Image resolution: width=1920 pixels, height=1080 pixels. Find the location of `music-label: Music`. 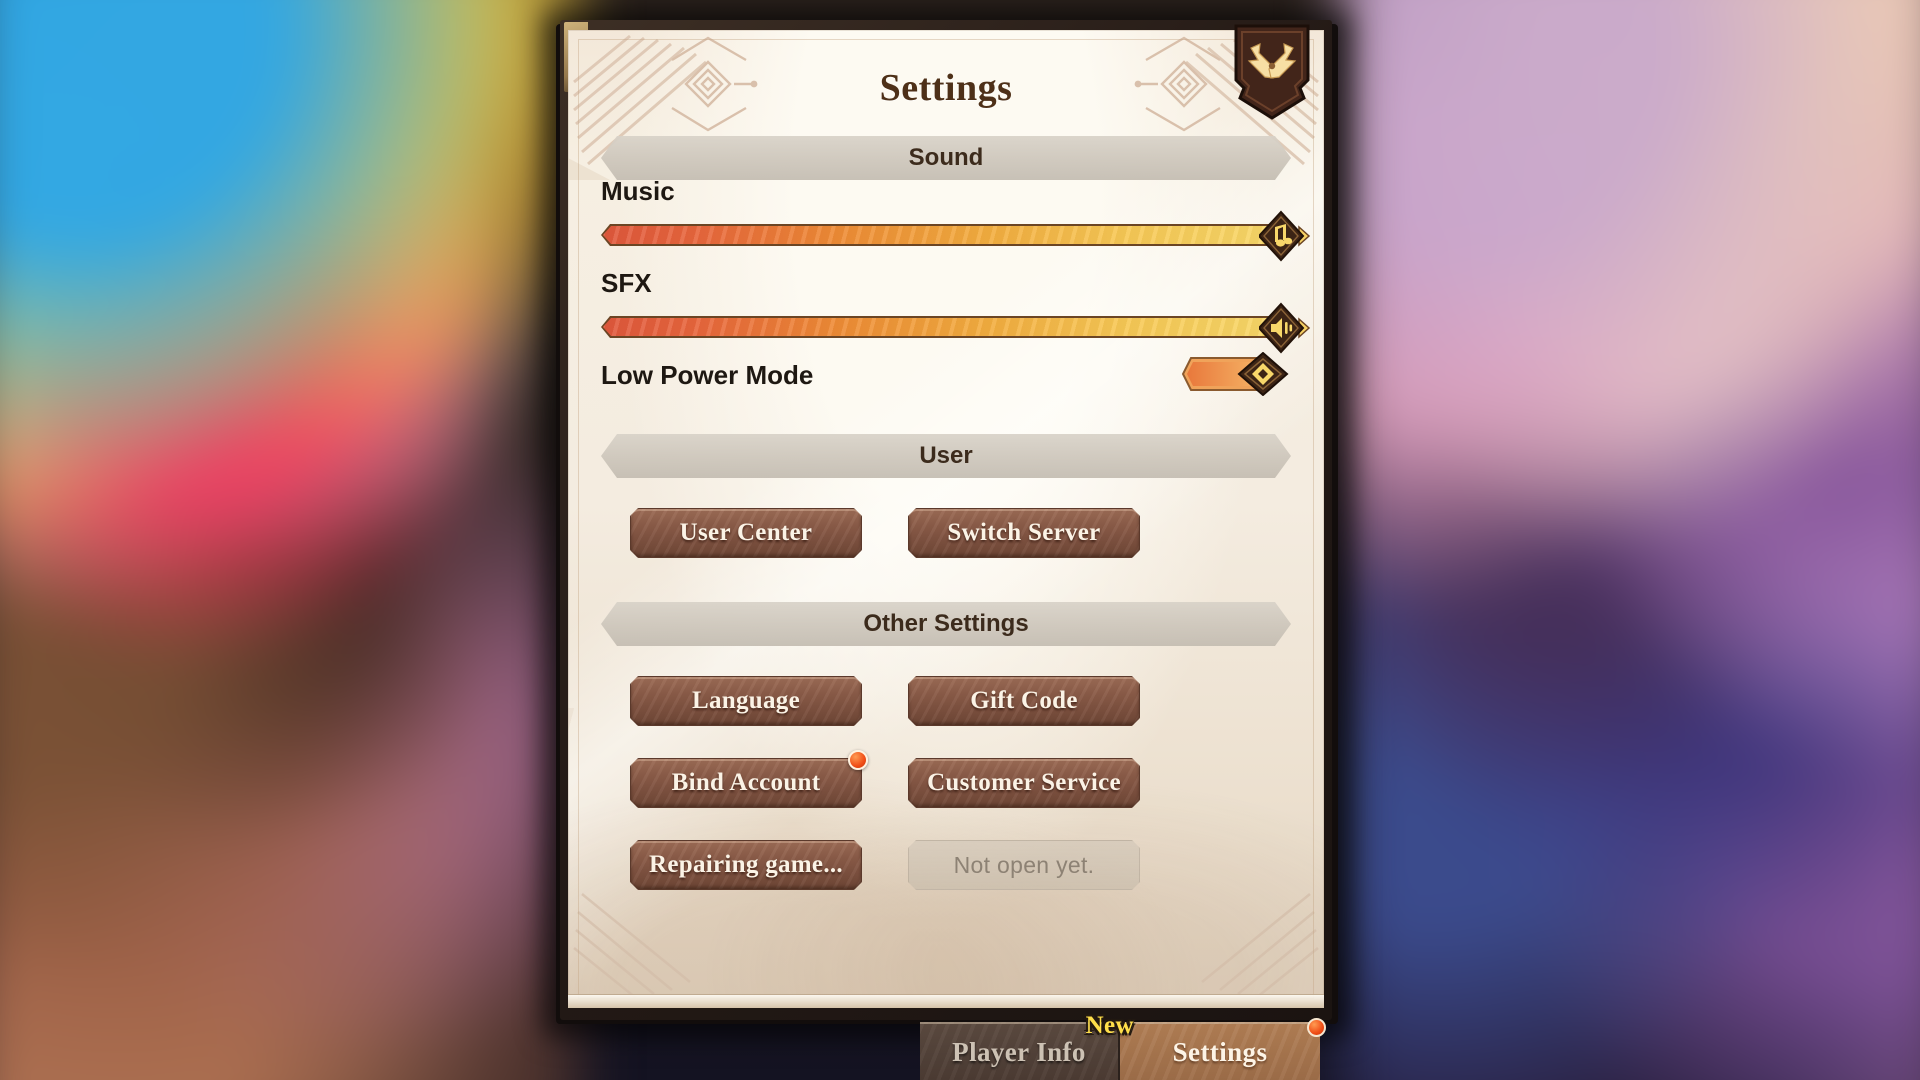

music-label: Music is located at coordinates (638, 191).